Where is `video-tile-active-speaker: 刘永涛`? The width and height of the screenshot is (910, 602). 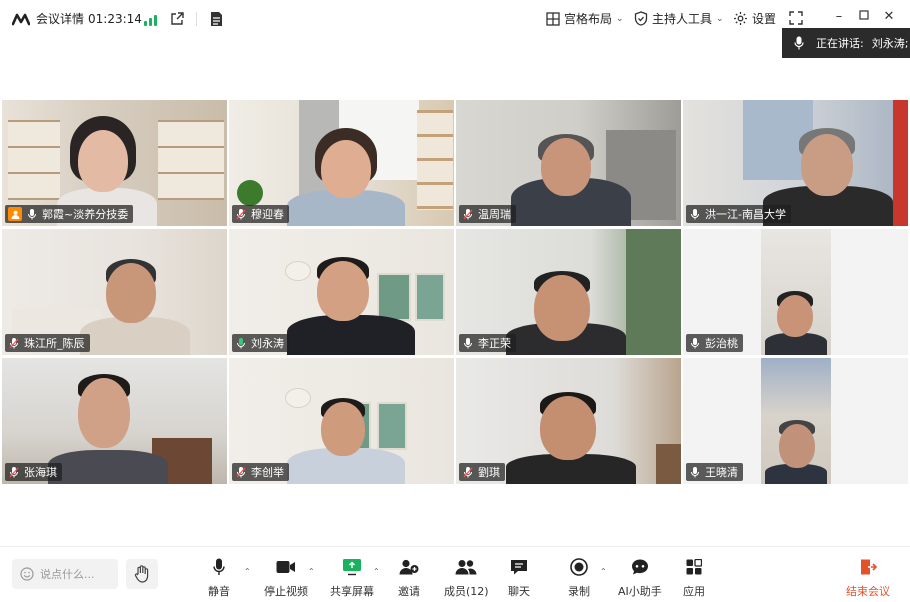 video-tile-active-speaker: 刘永涛 is located at coordinates (341, 292).